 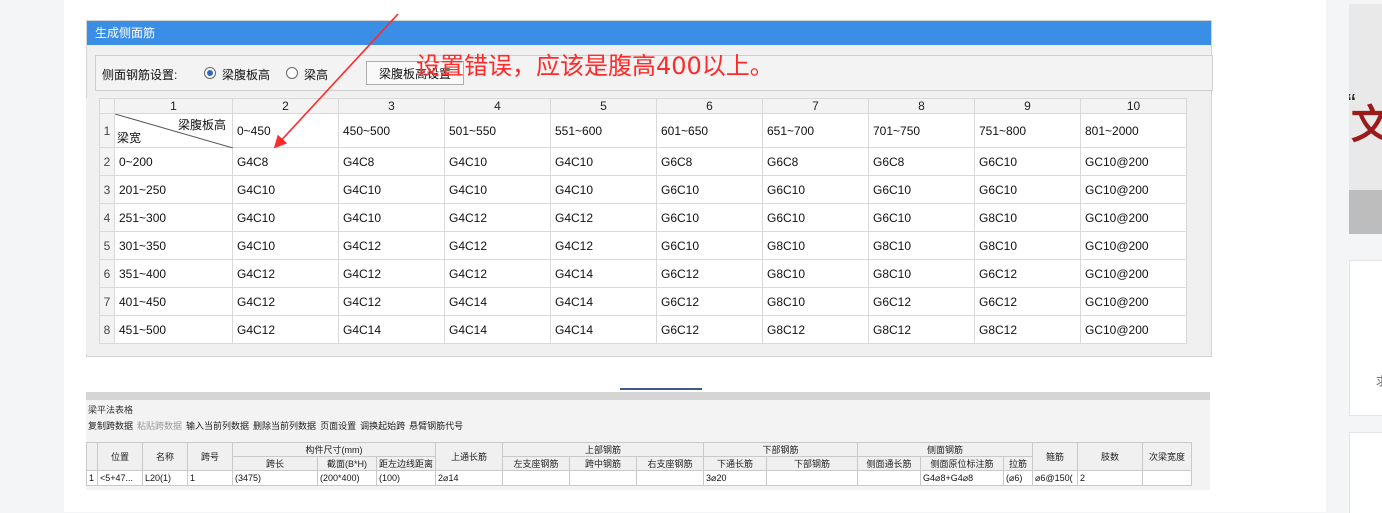 I want to click on cell-legs: 2, so click(x=1110, y=478).